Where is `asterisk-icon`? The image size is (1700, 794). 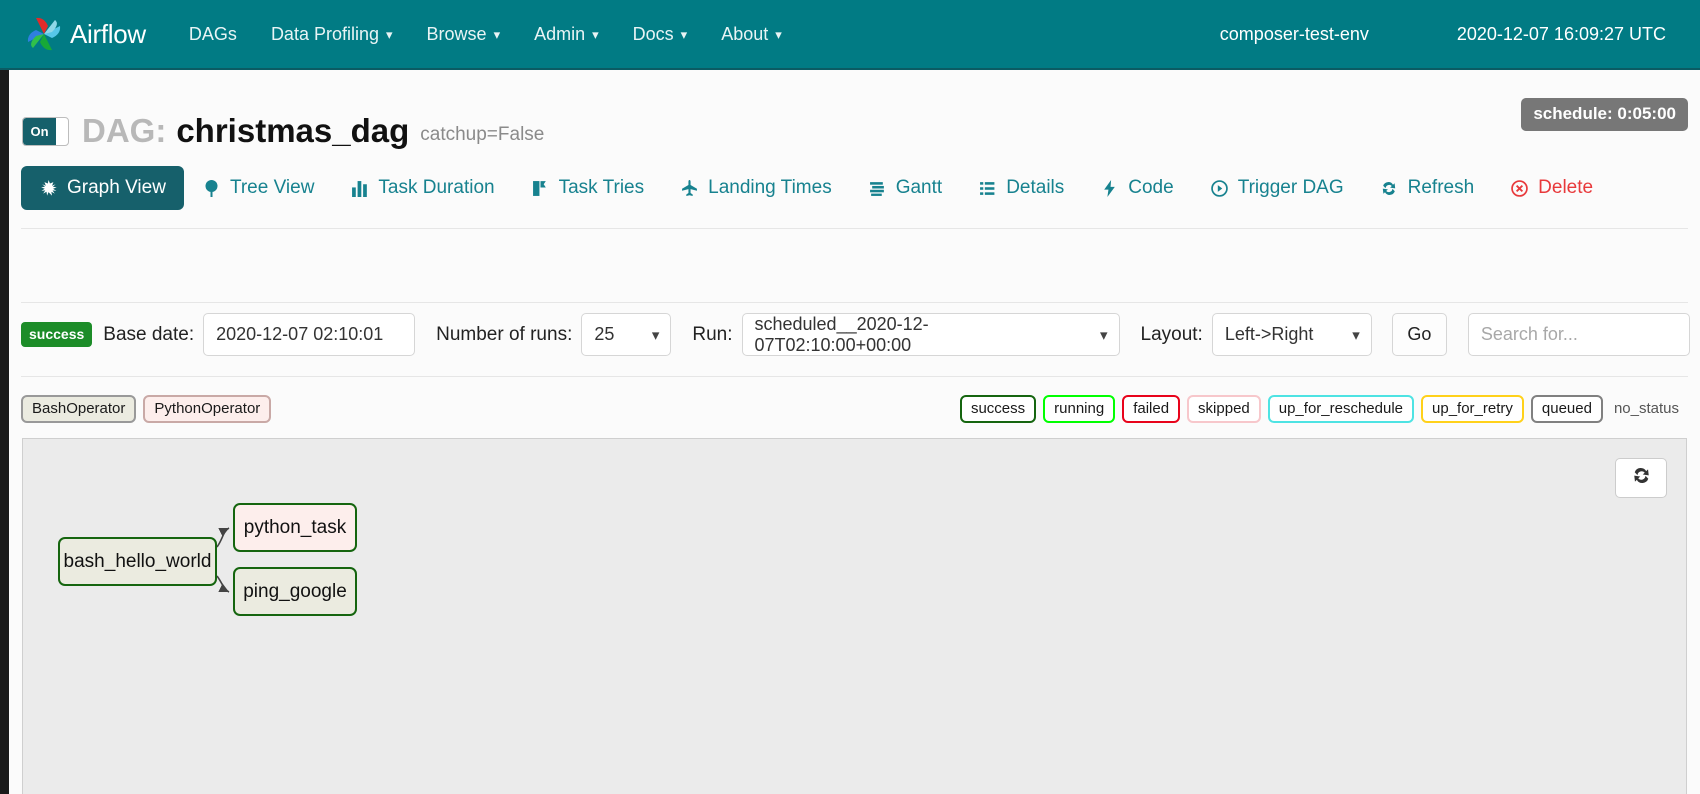
asterisk-icon is located at coordinates (48, 188).